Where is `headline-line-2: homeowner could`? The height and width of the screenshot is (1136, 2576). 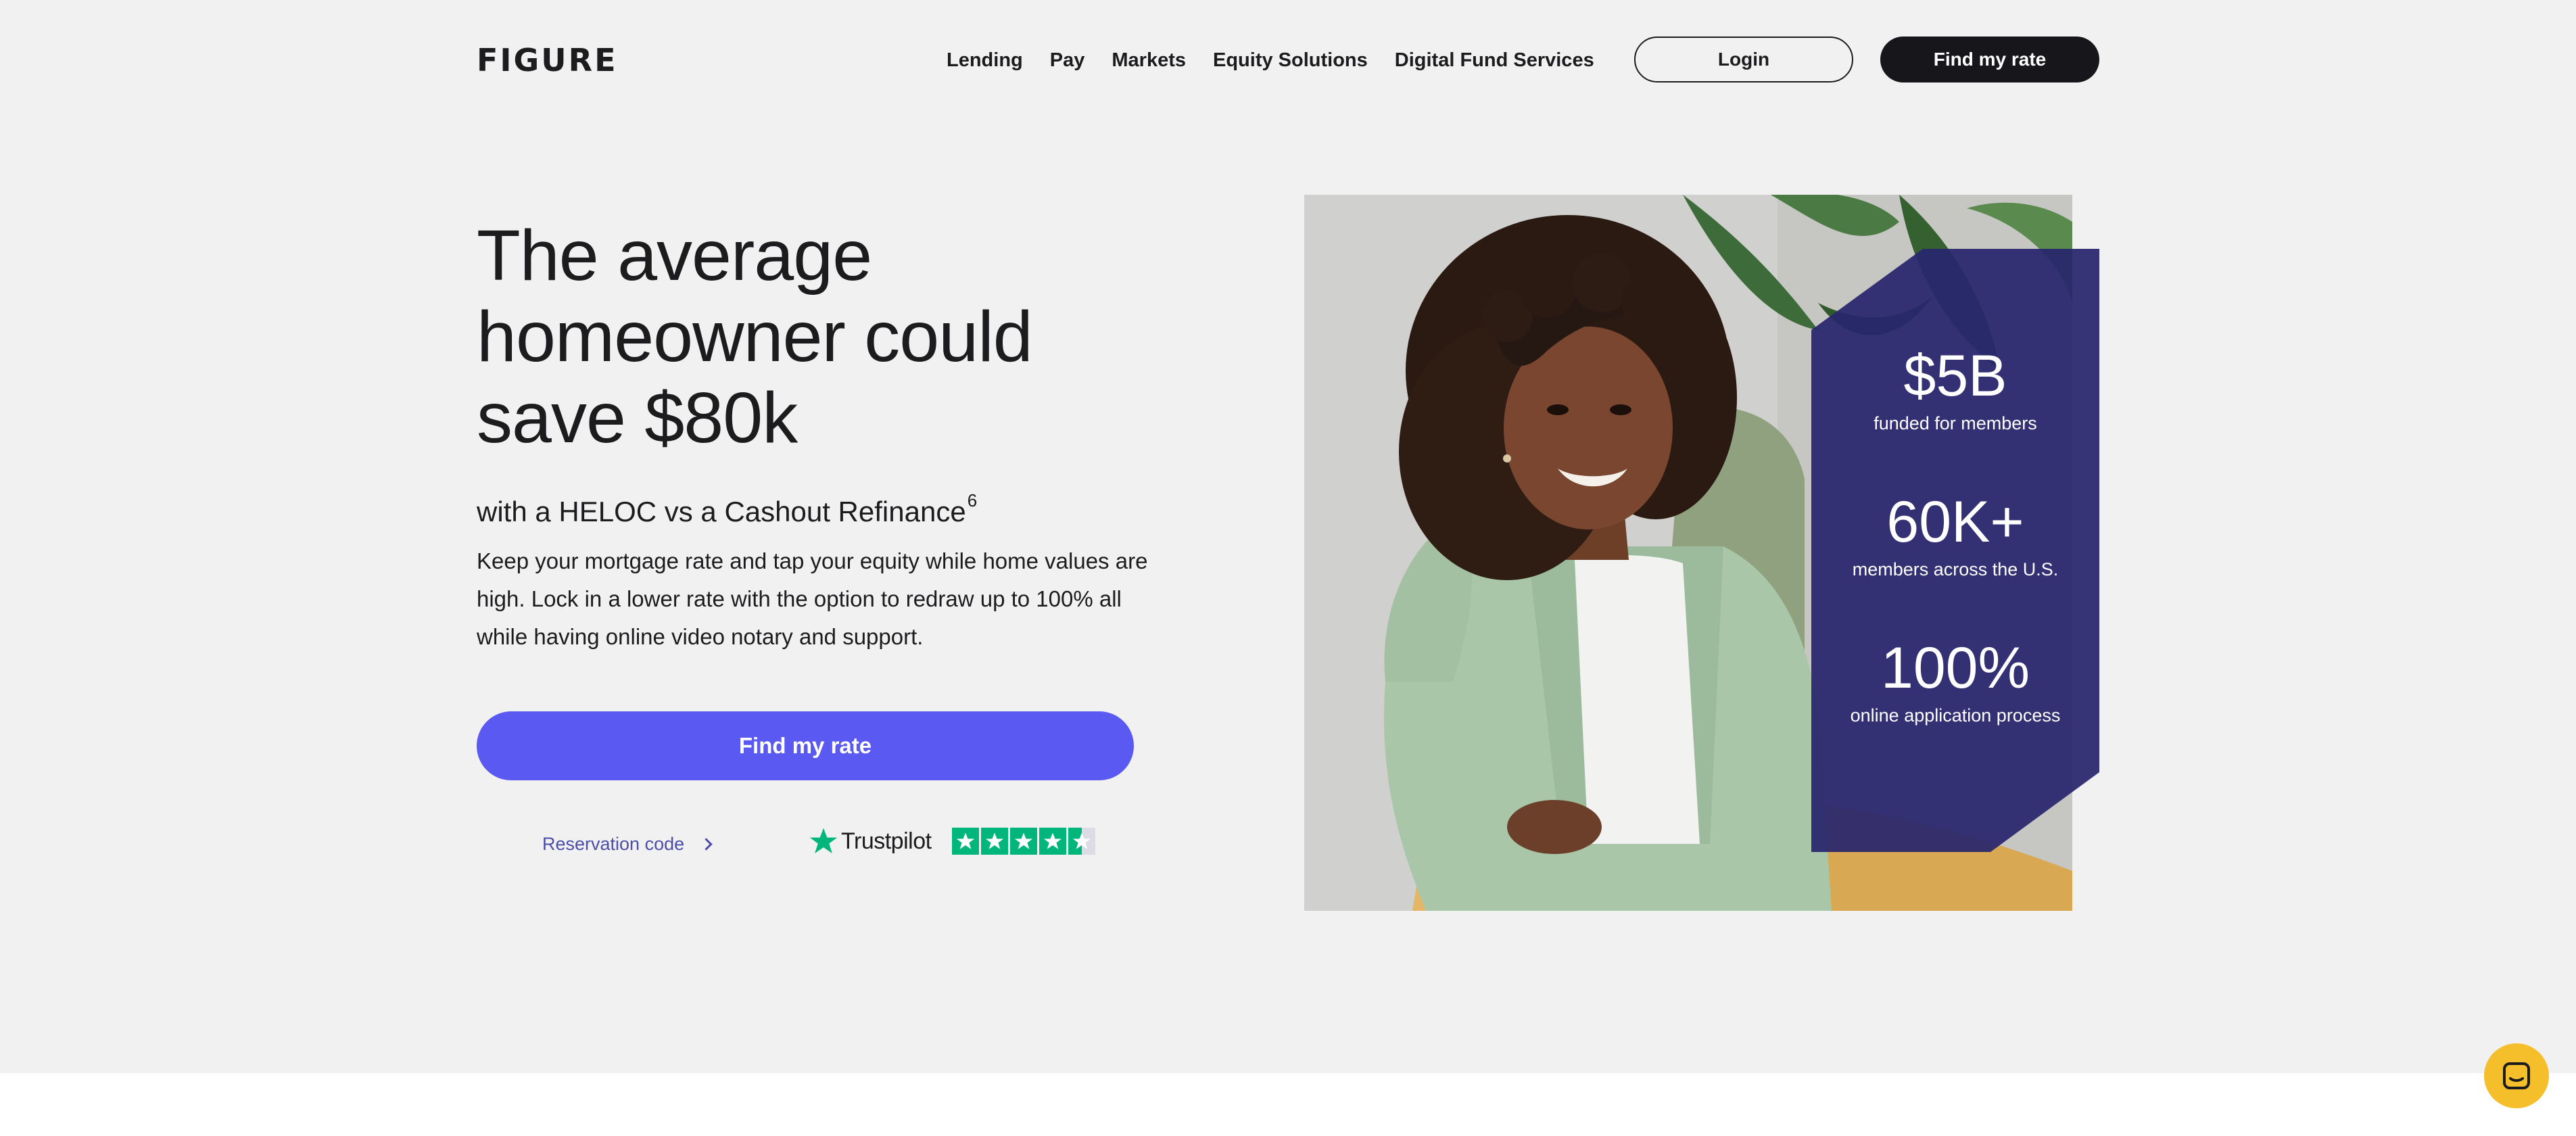
headline-line-2: homeowner could is located at coordinates (755, 337).